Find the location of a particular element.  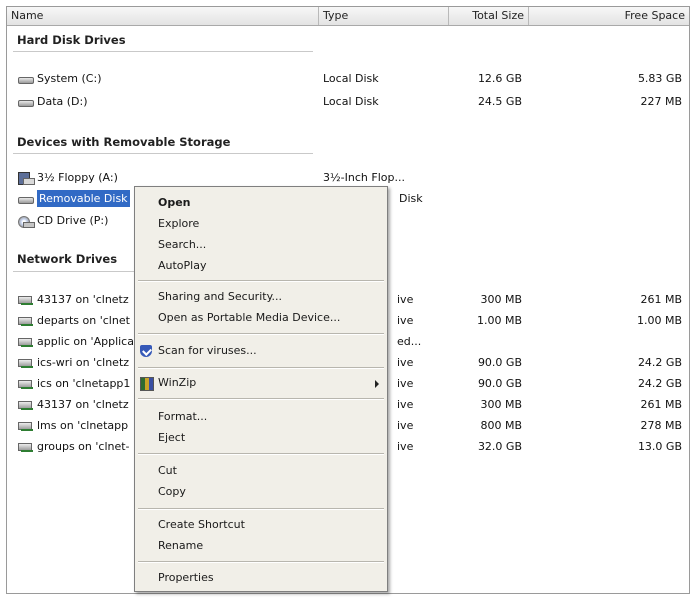

drive-row-data: Data (D:) Local Disk 24.5 GB 227 MB is located at coordinates (348, 101).